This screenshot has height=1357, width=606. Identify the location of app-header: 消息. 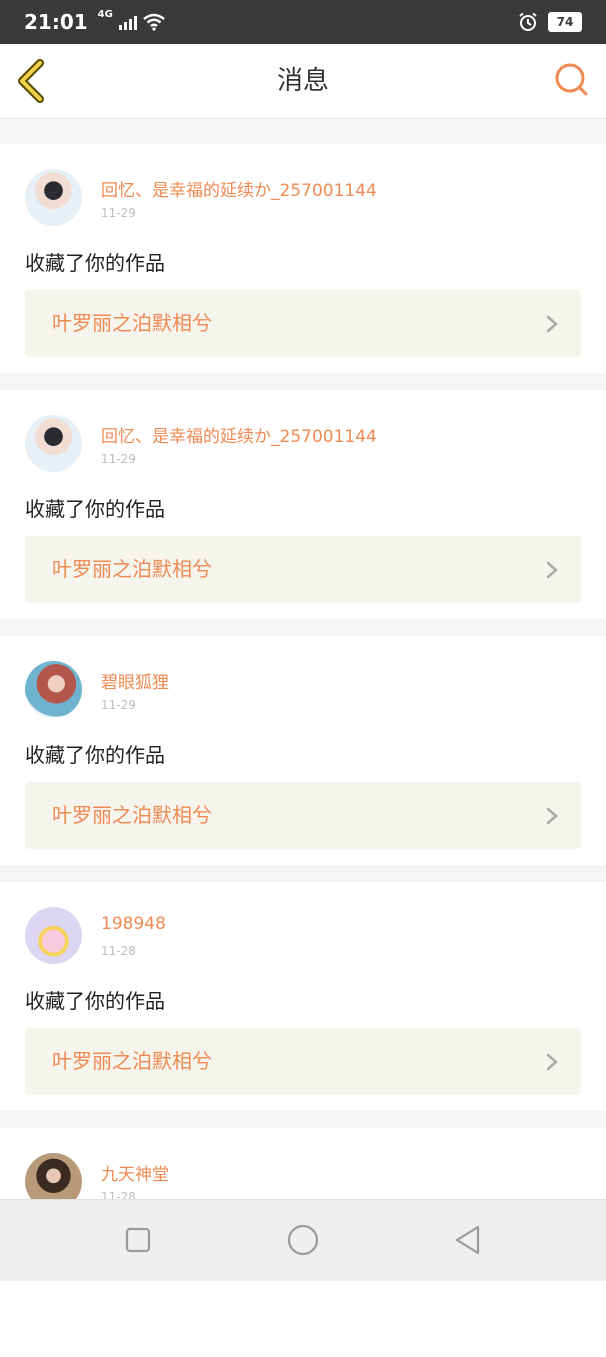
(303, 81).